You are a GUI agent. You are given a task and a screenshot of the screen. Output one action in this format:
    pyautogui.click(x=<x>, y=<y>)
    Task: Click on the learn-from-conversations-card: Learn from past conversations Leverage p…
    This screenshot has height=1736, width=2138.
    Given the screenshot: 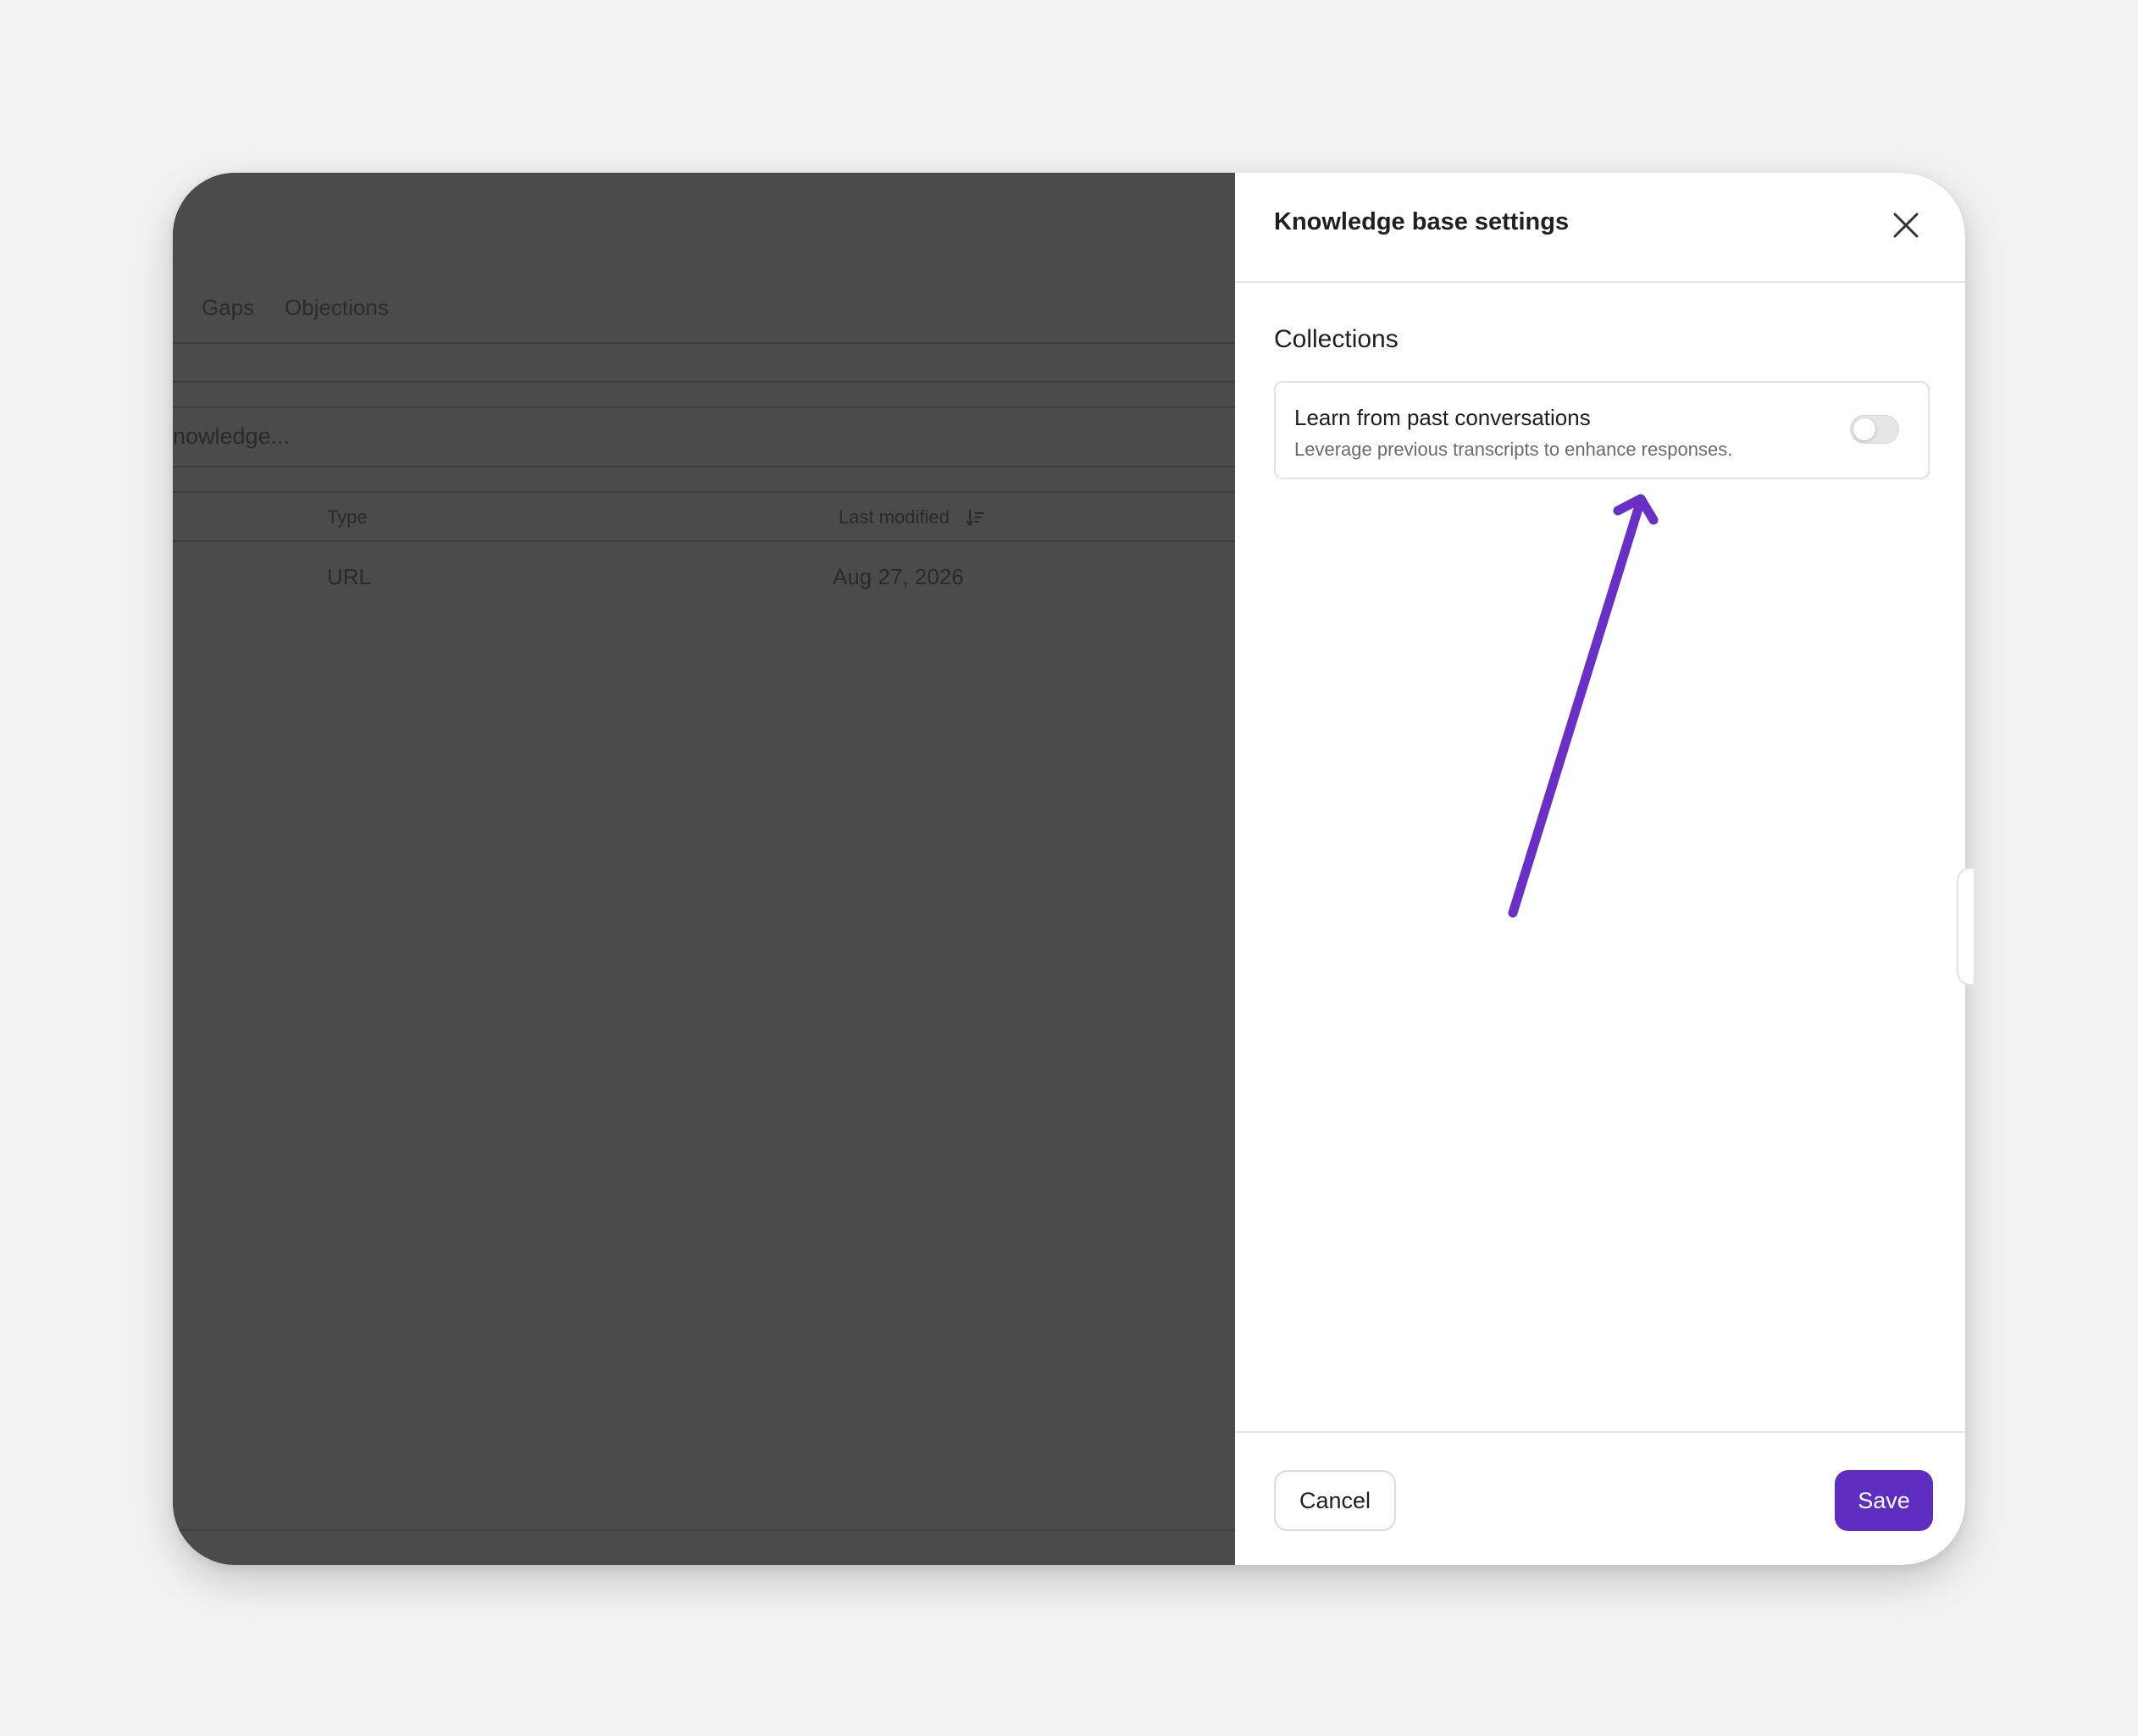 What is the action you would take?
    pyautogui.click(x=1602, y=430)
    